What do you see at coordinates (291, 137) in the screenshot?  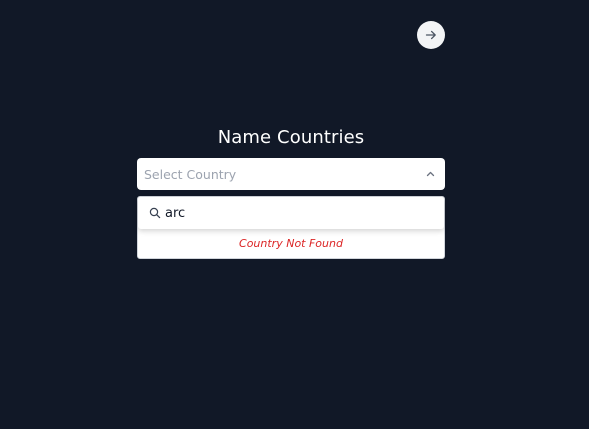 I see `page-title: Name Countries` at bounding box center [291, 137].